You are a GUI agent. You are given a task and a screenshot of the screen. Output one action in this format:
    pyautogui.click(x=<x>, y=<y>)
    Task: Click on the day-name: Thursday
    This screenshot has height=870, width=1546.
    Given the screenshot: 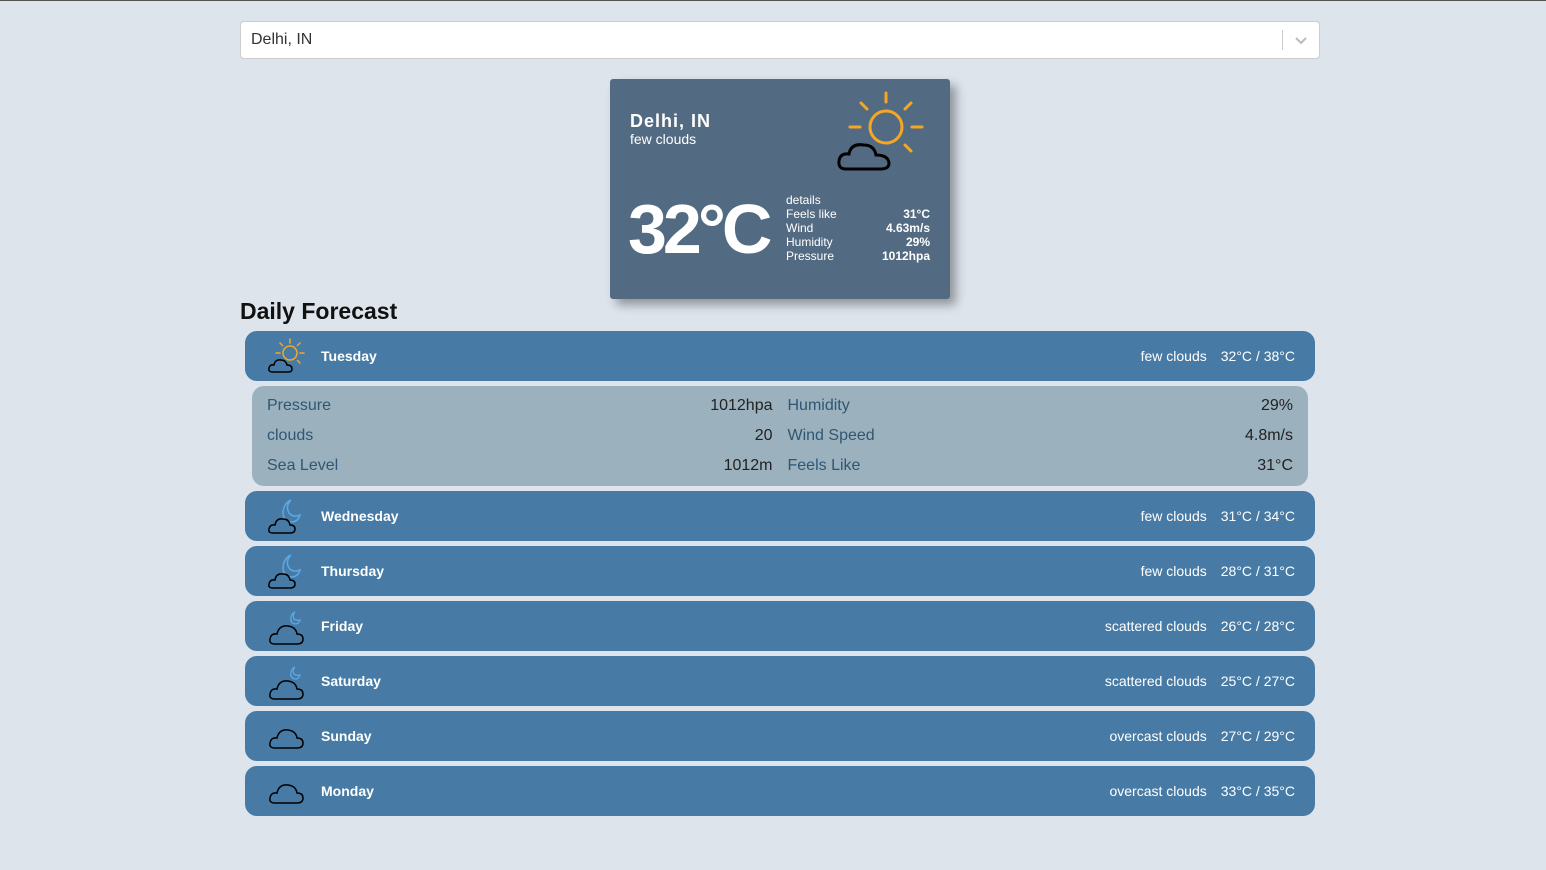 What is the action you would take?
    pyautogui.click(x=353, y=571)
    